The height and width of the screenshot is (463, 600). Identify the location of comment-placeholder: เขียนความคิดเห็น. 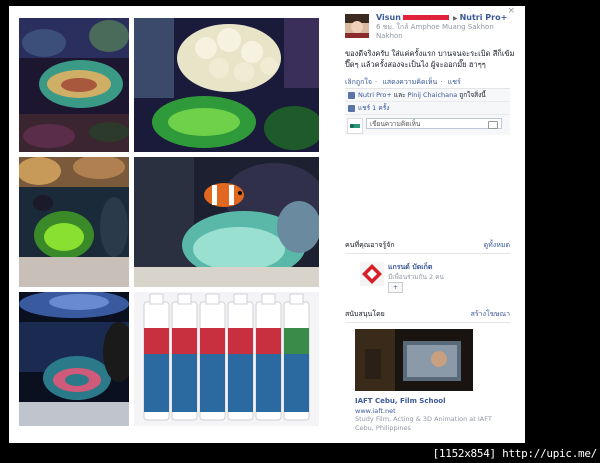
(395, 124).